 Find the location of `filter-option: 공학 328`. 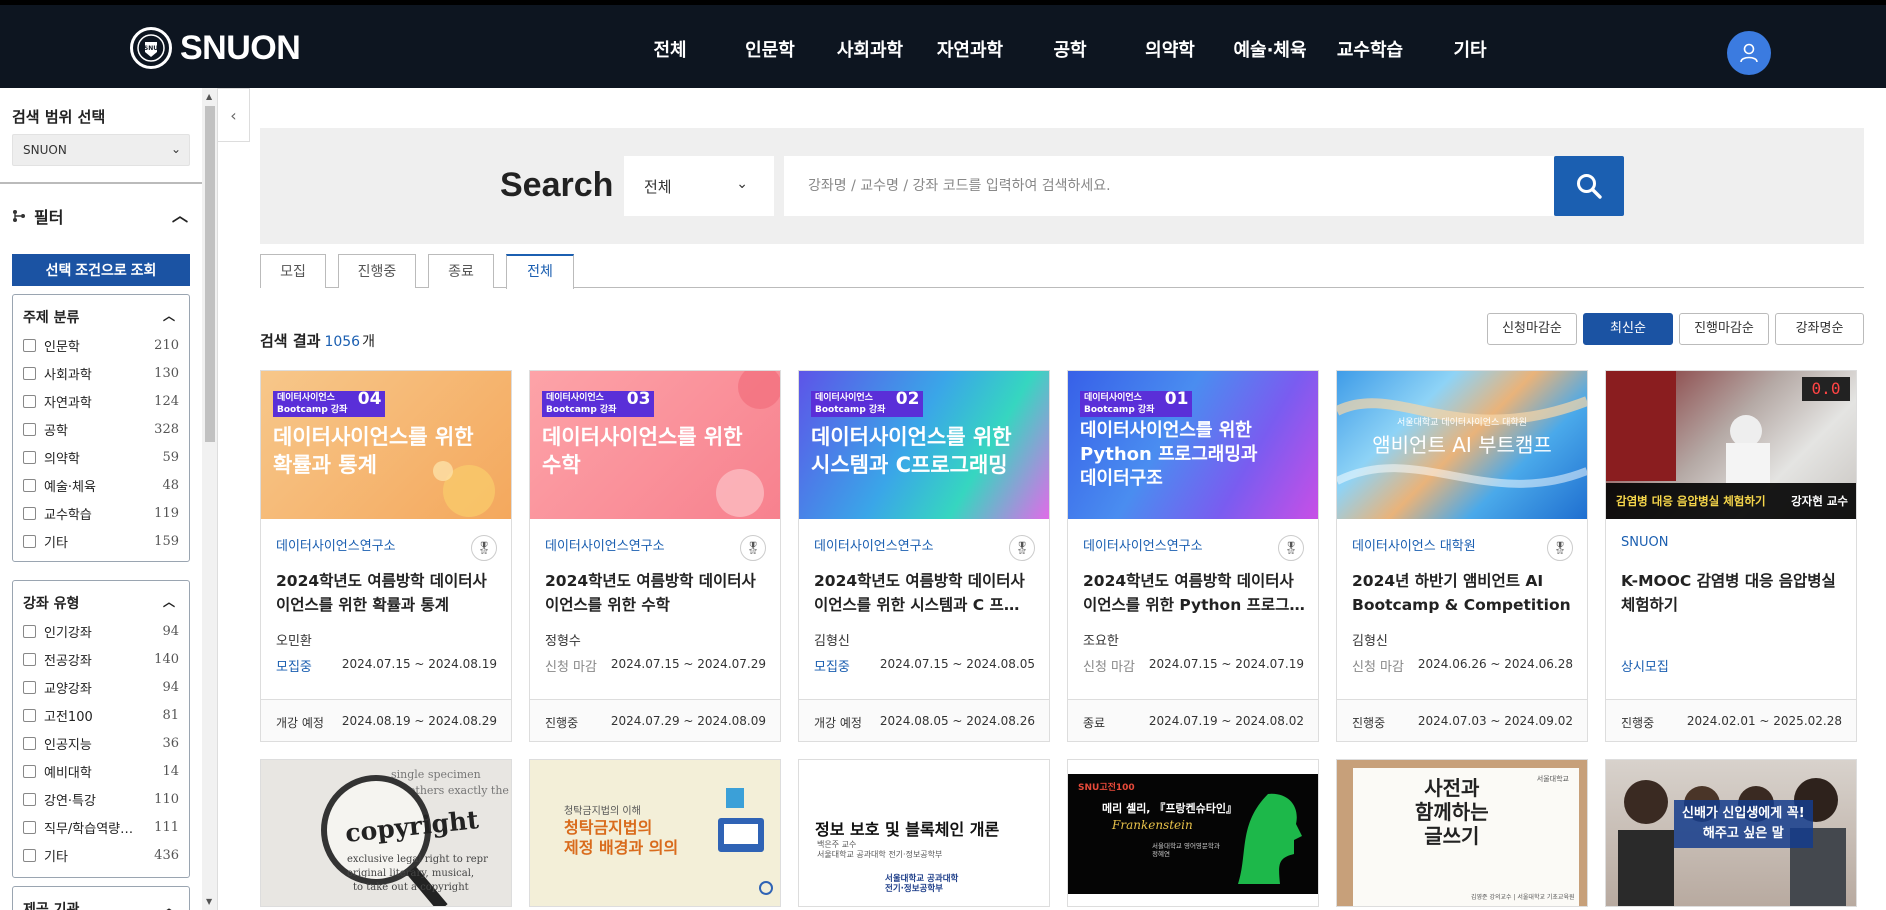

filter-option: 공학 328 is located at coordinates (101, 429).